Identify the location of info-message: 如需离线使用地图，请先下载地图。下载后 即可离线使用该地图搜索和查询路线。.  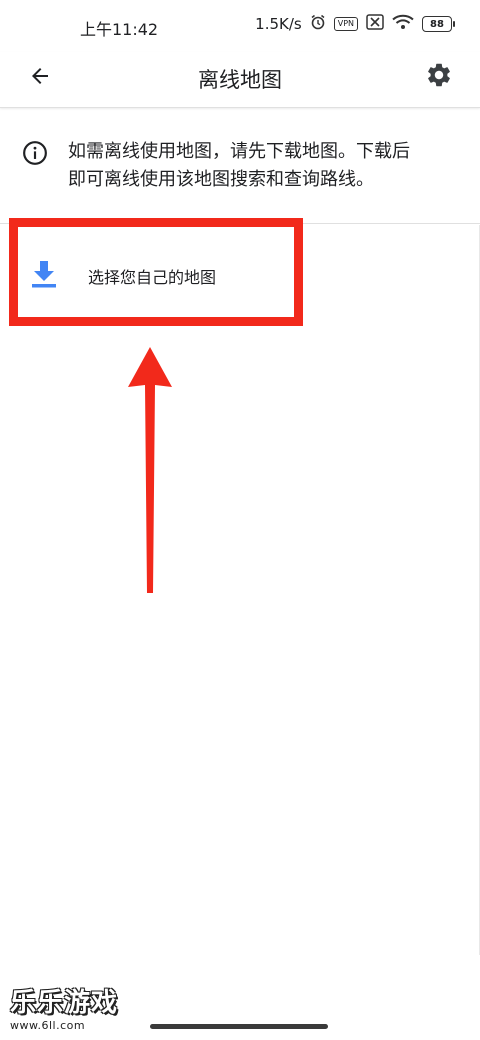
(240, 166).